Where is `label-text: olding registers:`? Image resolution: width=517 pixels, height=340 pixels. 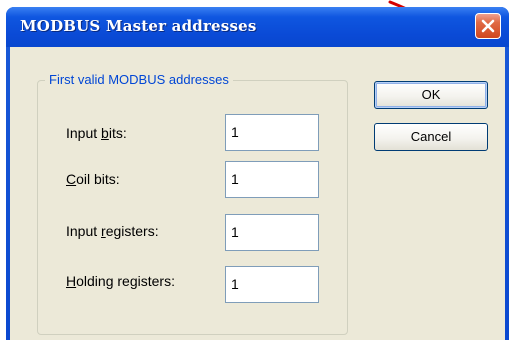
label-text: olding registers: is located at coordinates (125, 281).